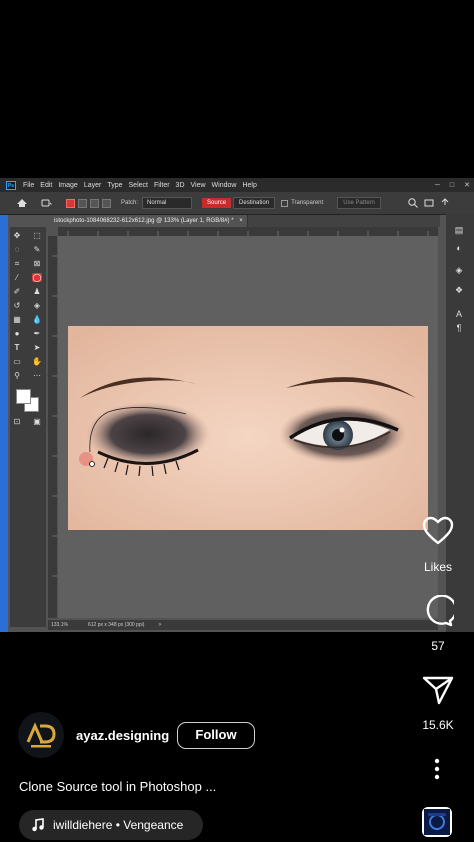  What do you see at coordinates (106, 203) in the screenshot?
I see `intersect-selection-button` at bounding box center [106, 203].